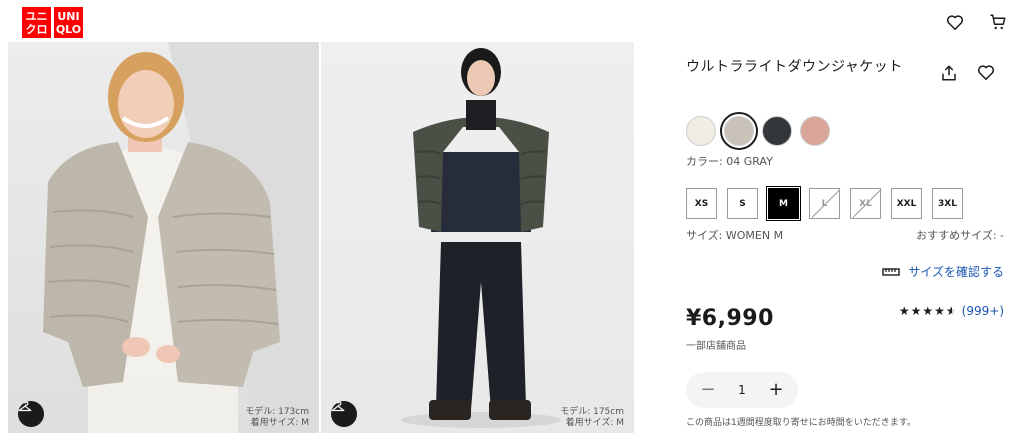 The width and height of the screenshot is (1024, 433). I want to click on size-selector: XS S M L XL XXL 3XL, so click(824, 203).